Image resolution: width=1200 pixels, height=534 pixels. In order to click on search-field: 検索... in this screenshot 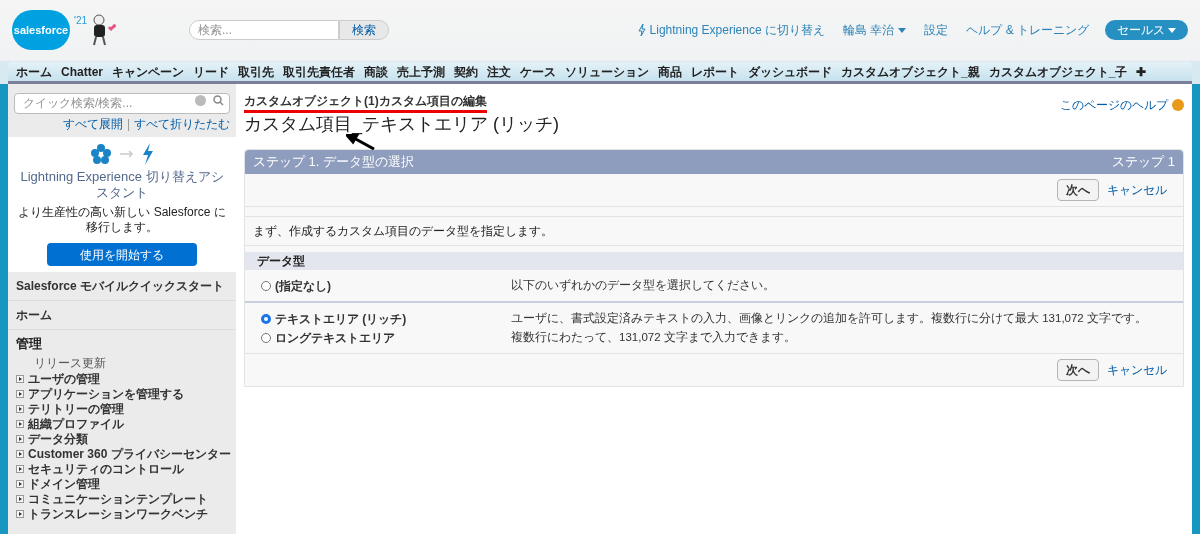, I will do `click(264, 30)`.